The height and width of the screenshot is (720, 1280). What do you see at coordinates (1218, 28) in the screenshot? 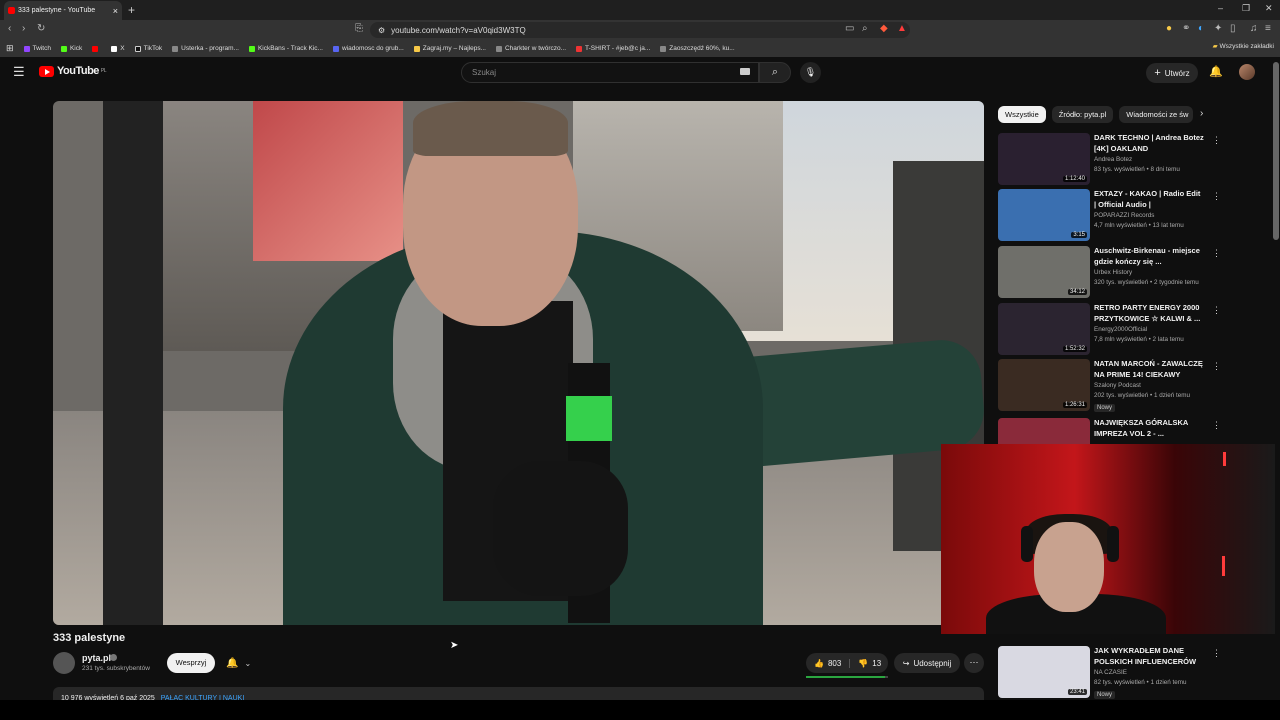
I see `extensions-puzzle-icon: ✦` at bounding box center [1218, 28].